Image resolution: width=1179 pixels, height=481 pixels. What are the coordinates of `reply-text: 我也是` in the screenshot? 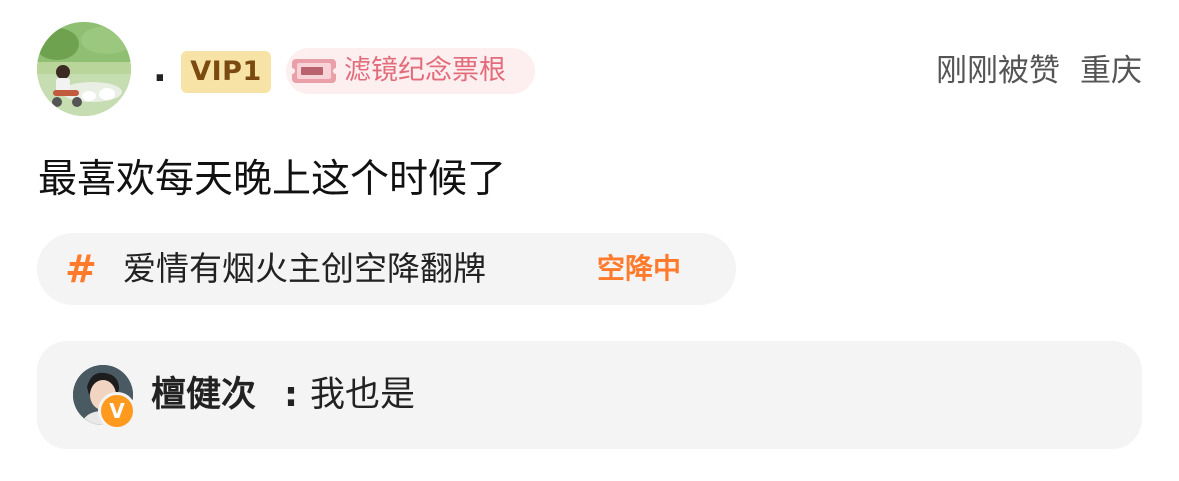 It's located at (363, 395).